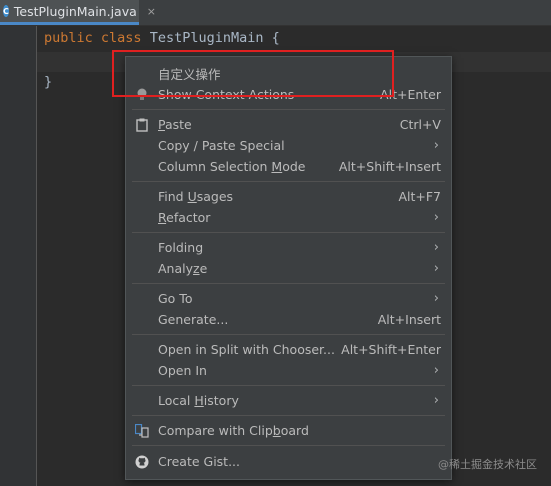 The width and height of the screenshot is (551, 486). I want to click on class-name: TestPluginMain {, so click(210, 38).